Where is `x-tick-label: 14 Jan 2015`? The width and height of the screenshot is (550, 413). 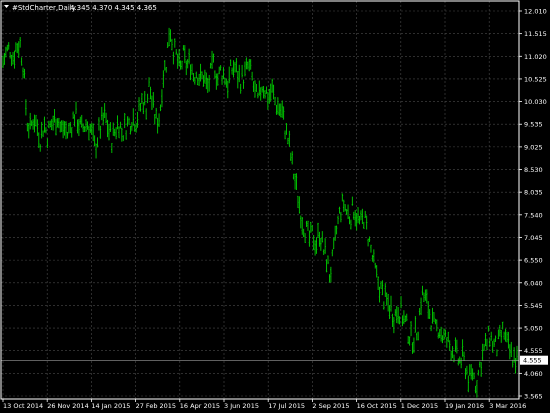
x-tick-label: 14 Jan 2015 is located at coordinates (110, 406).